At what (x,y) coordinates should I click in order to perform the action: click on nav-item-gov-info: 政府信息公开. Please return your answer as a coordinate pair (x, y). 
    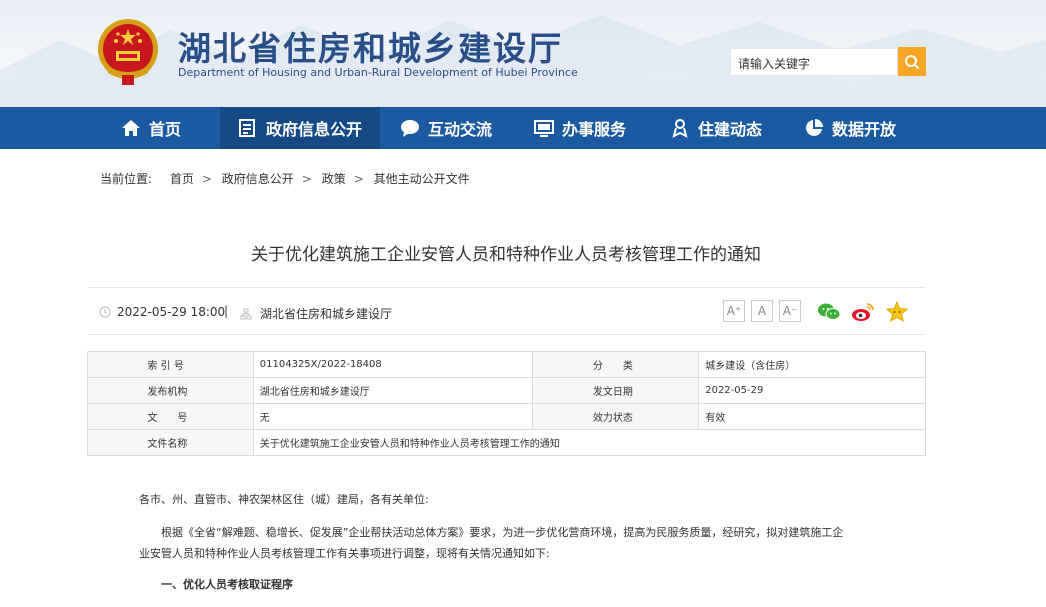
    Looking at the image, I should click on (300, 128).